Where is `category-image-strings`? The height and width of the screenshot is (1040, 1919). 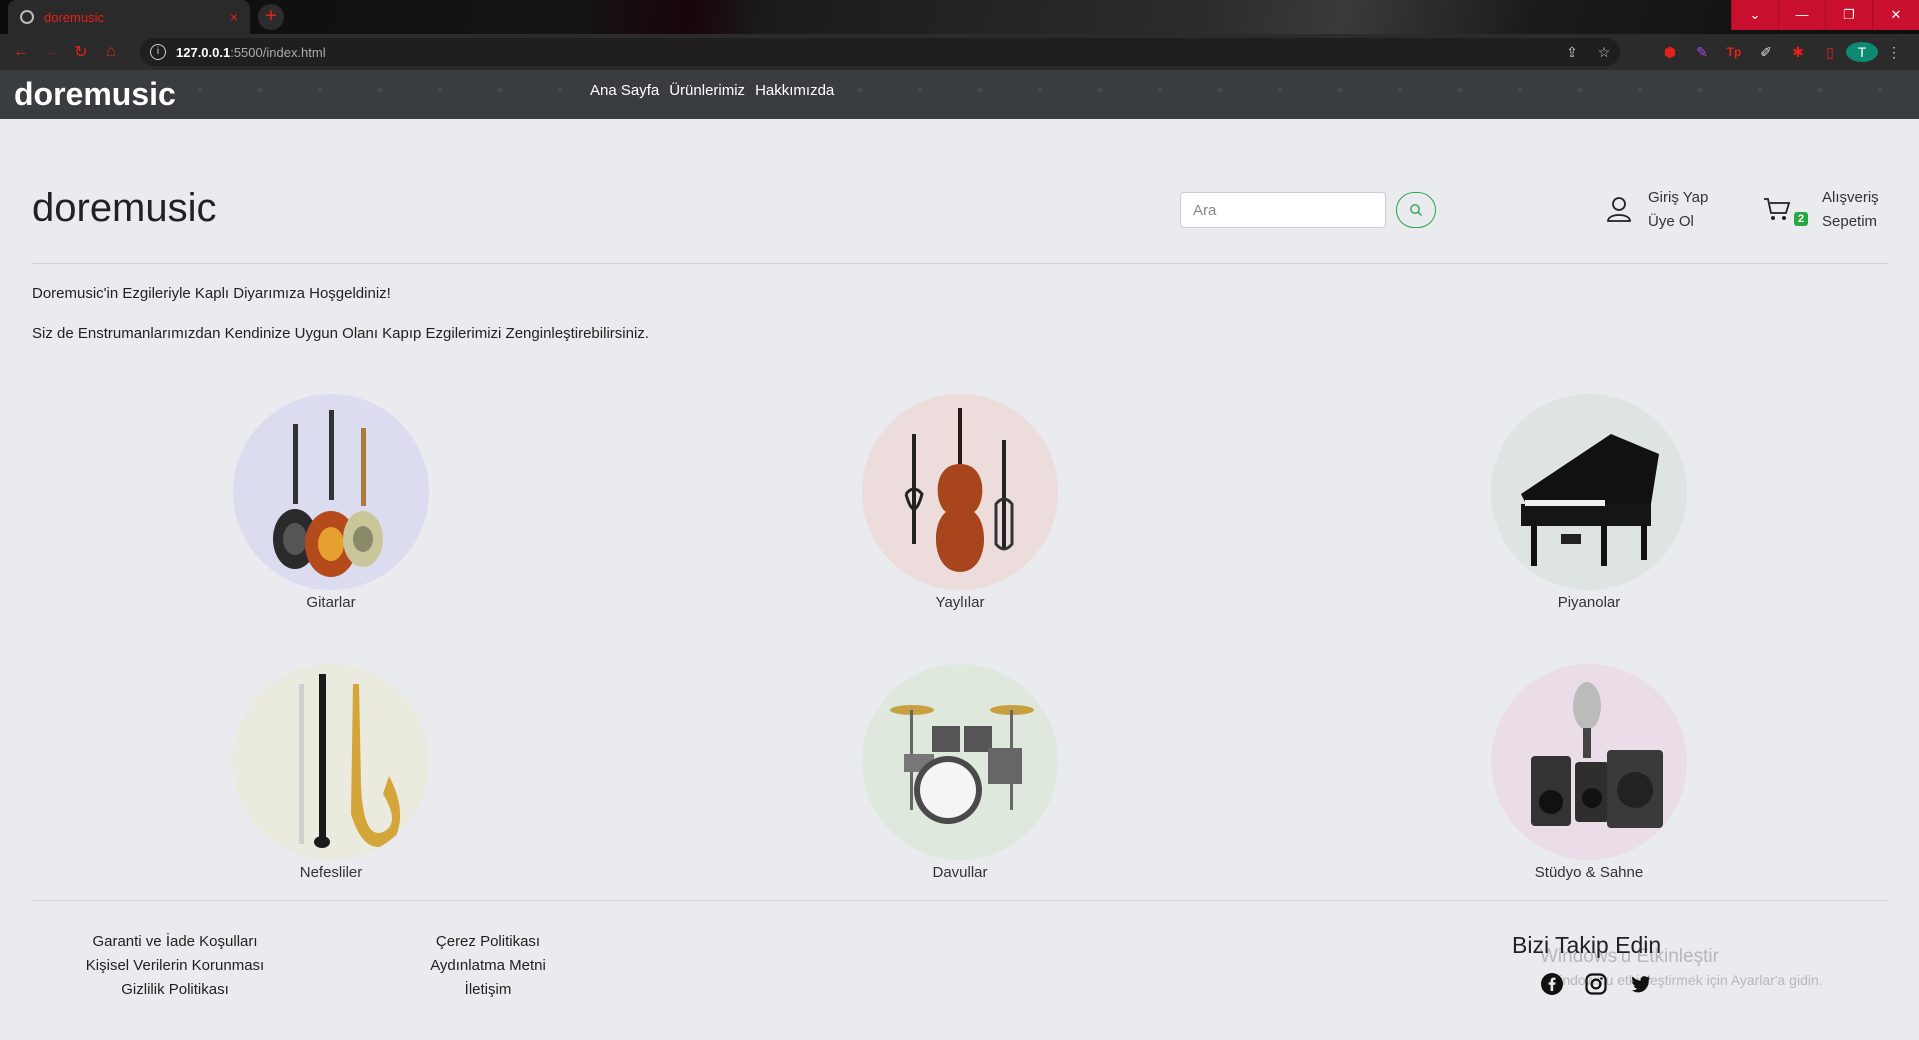
category-image-strings is located at coordinates (960, 492).